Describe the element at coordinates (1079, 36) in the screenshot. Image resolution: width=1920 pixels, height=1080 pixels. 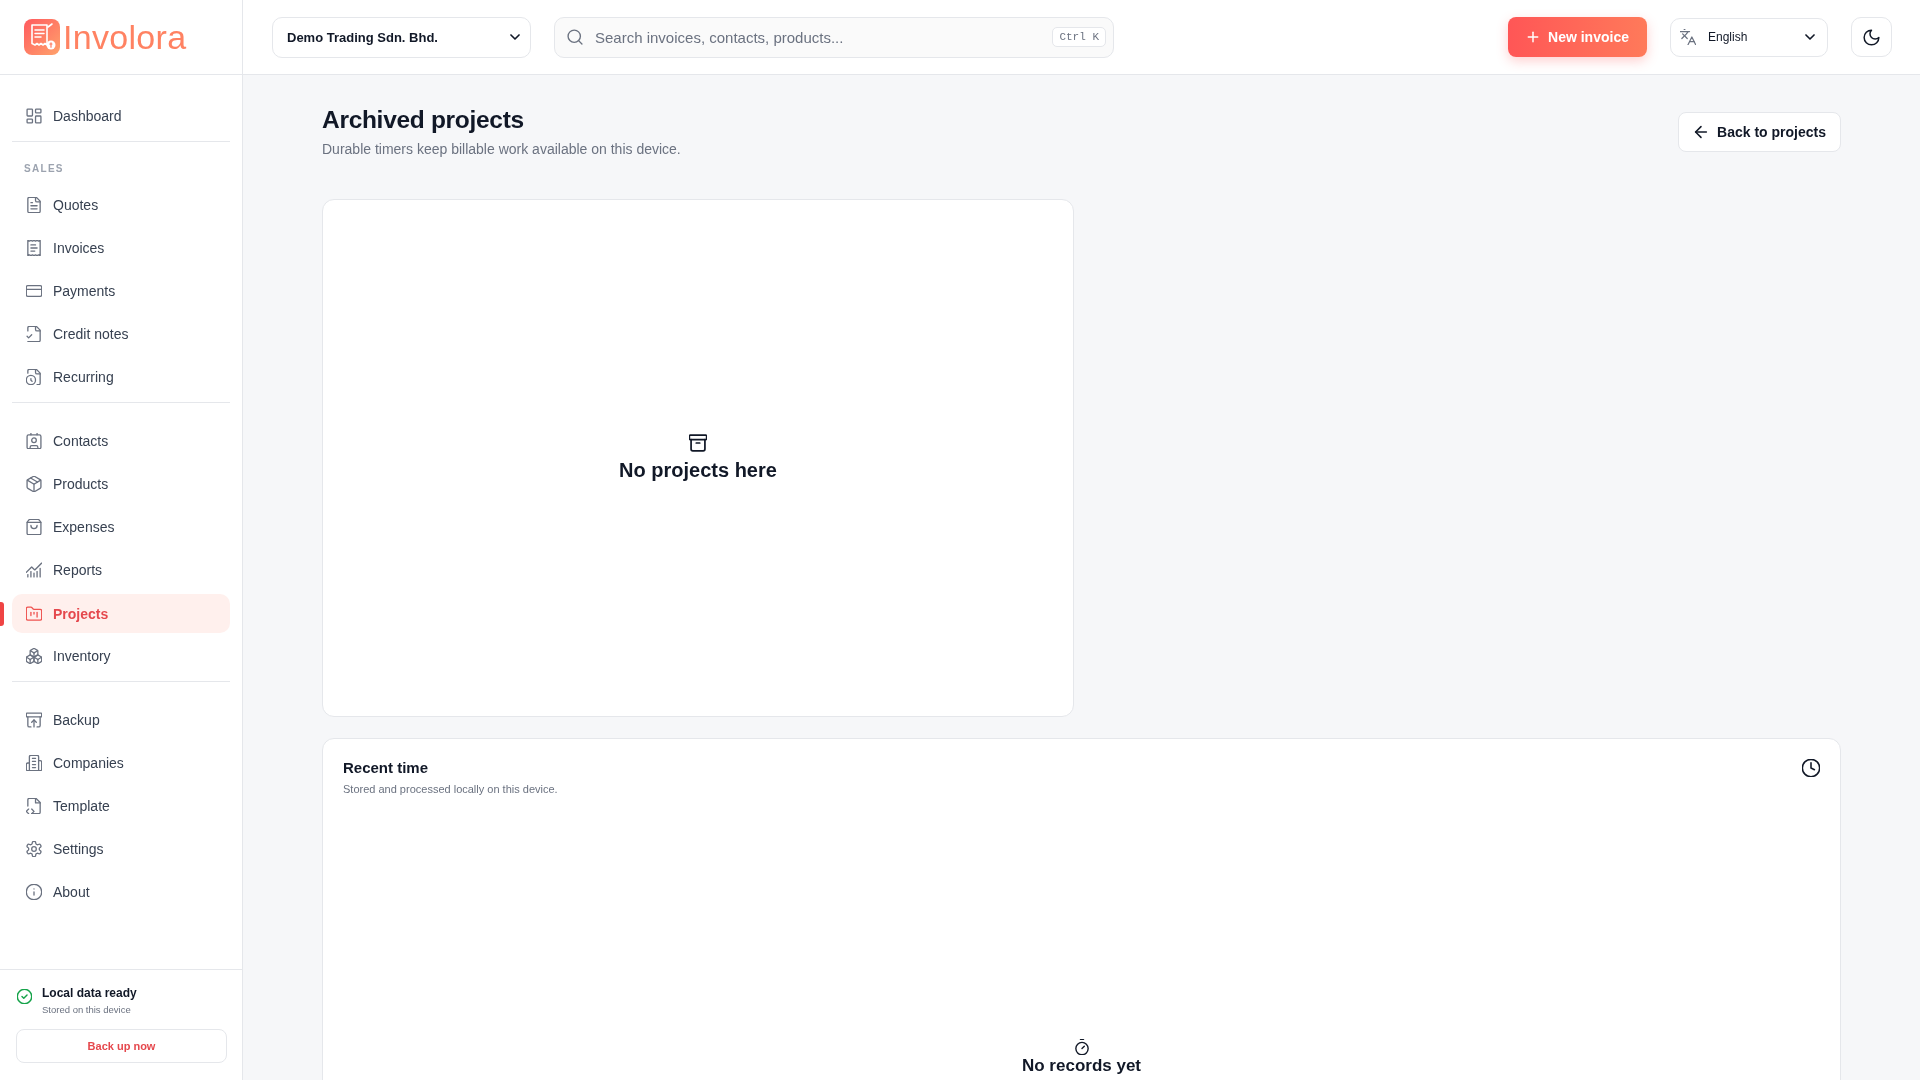
I see `keyboard-shortcut: Ctrl K` at that location.